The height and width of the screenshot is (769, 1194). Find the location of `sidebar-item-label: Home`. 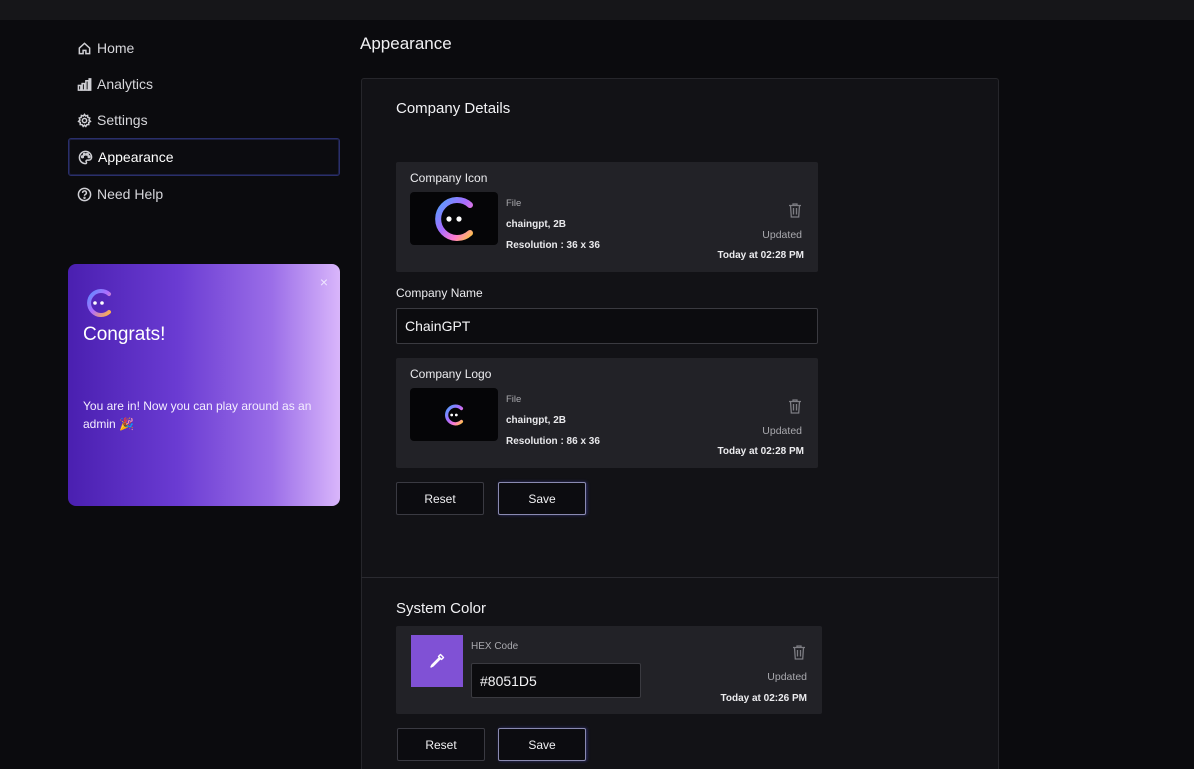

sidebar-item-label: Home is located at coordinates (116, 48).